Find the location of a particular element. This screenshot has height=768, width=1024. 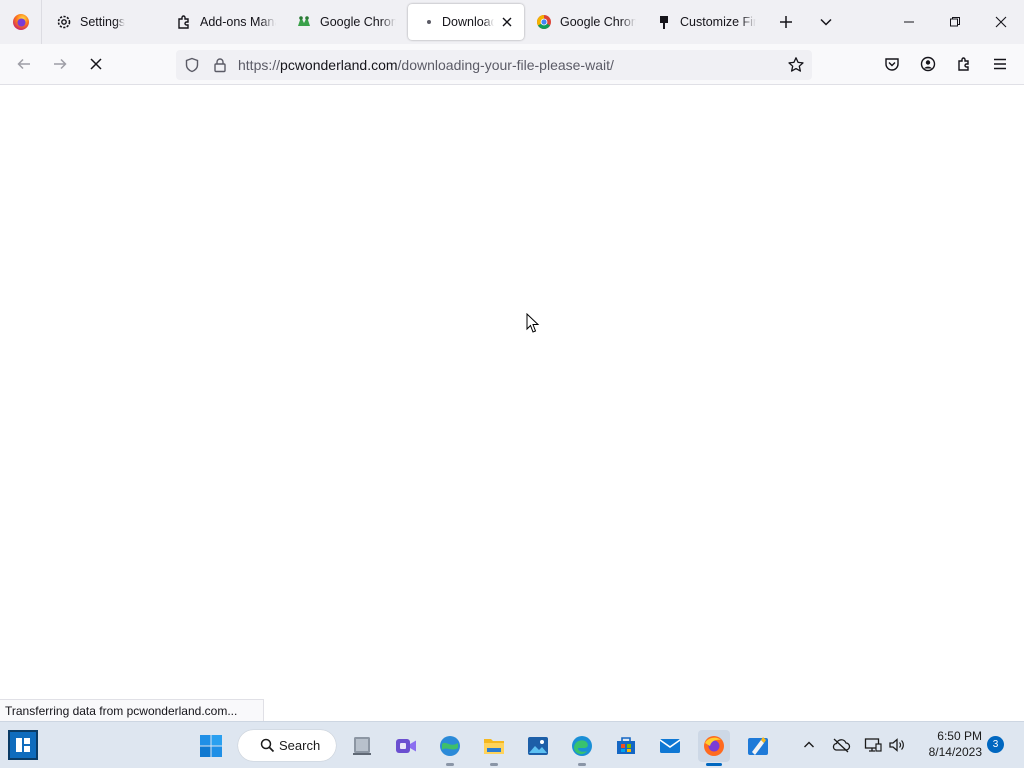

network-status is located at coordinates (873, 745).